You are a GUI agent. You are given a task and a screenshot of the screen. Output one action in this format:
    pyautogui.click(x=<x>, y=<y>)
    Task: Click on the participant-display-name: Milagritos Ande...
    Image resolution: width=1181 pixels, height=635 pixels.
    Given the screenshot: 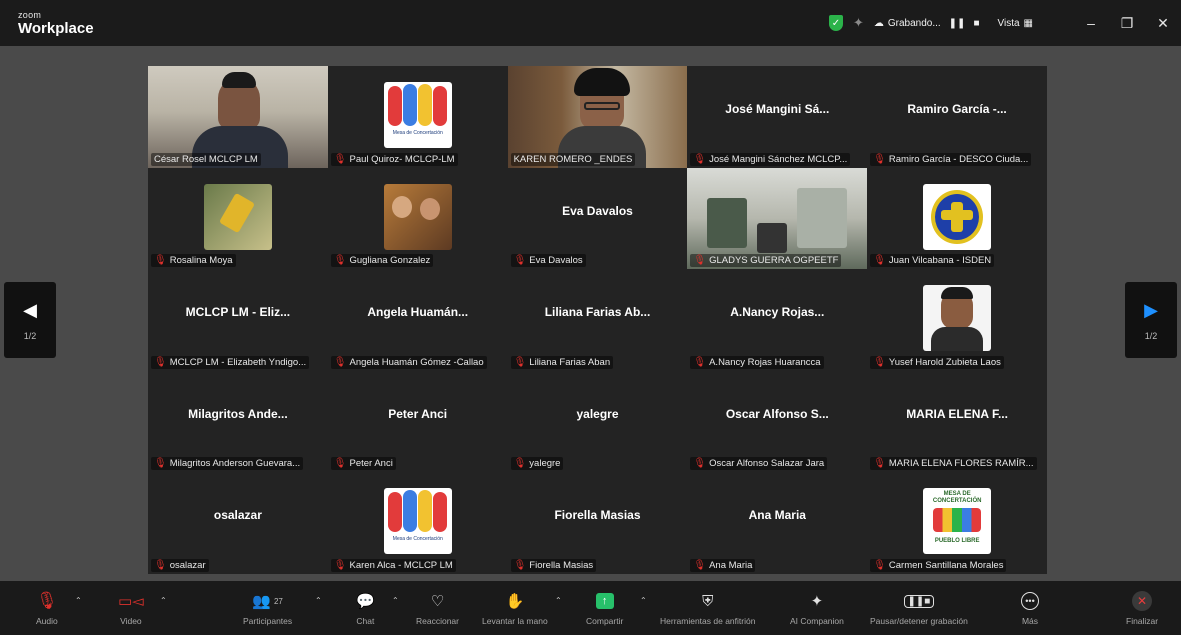 What is the action you would take?
    pyautogui.click(x=238, y=413)
    